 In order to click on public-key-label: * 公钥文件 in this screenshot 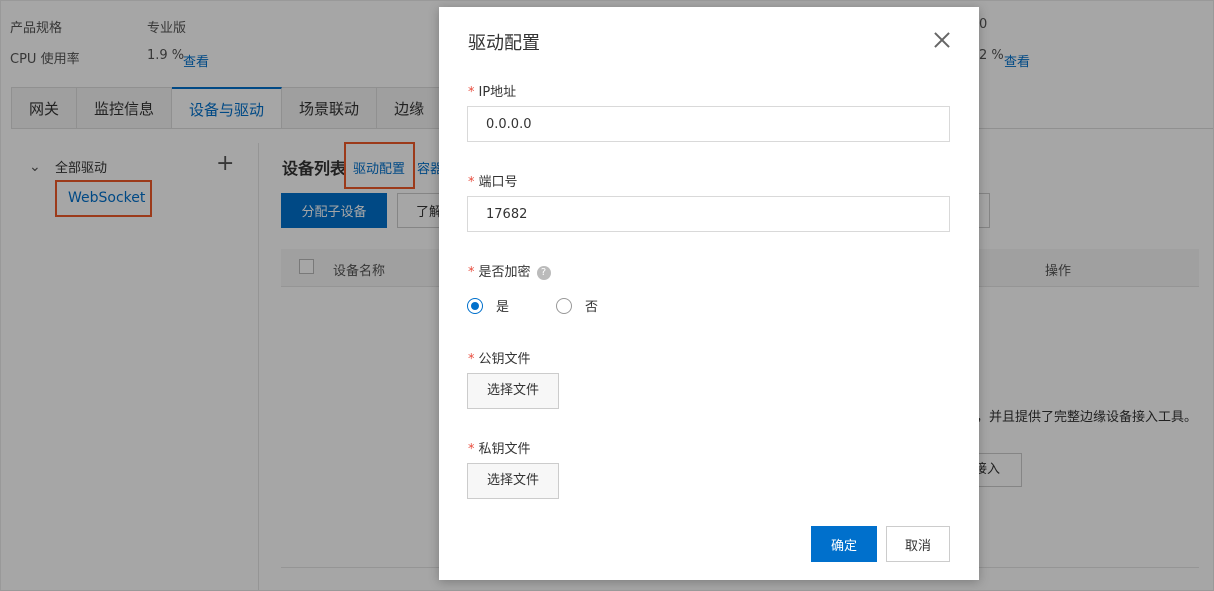, I will do `click(499, 357)`.